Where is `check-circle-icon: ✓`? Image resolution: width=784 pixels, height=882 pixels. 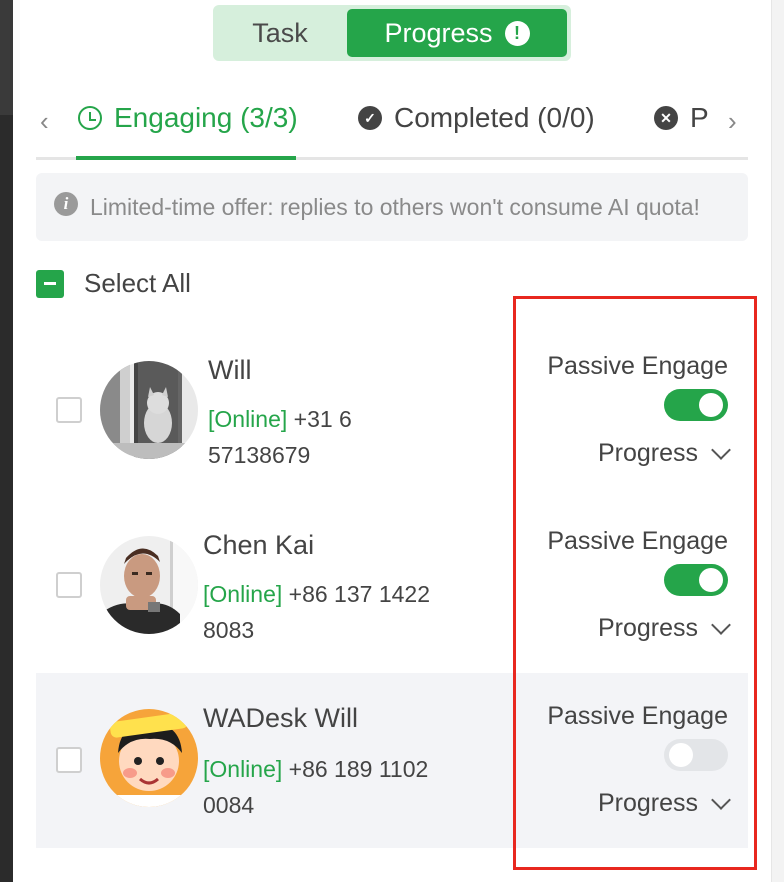
check-circle-icon: ✓ is located at coordinates (370, 118).